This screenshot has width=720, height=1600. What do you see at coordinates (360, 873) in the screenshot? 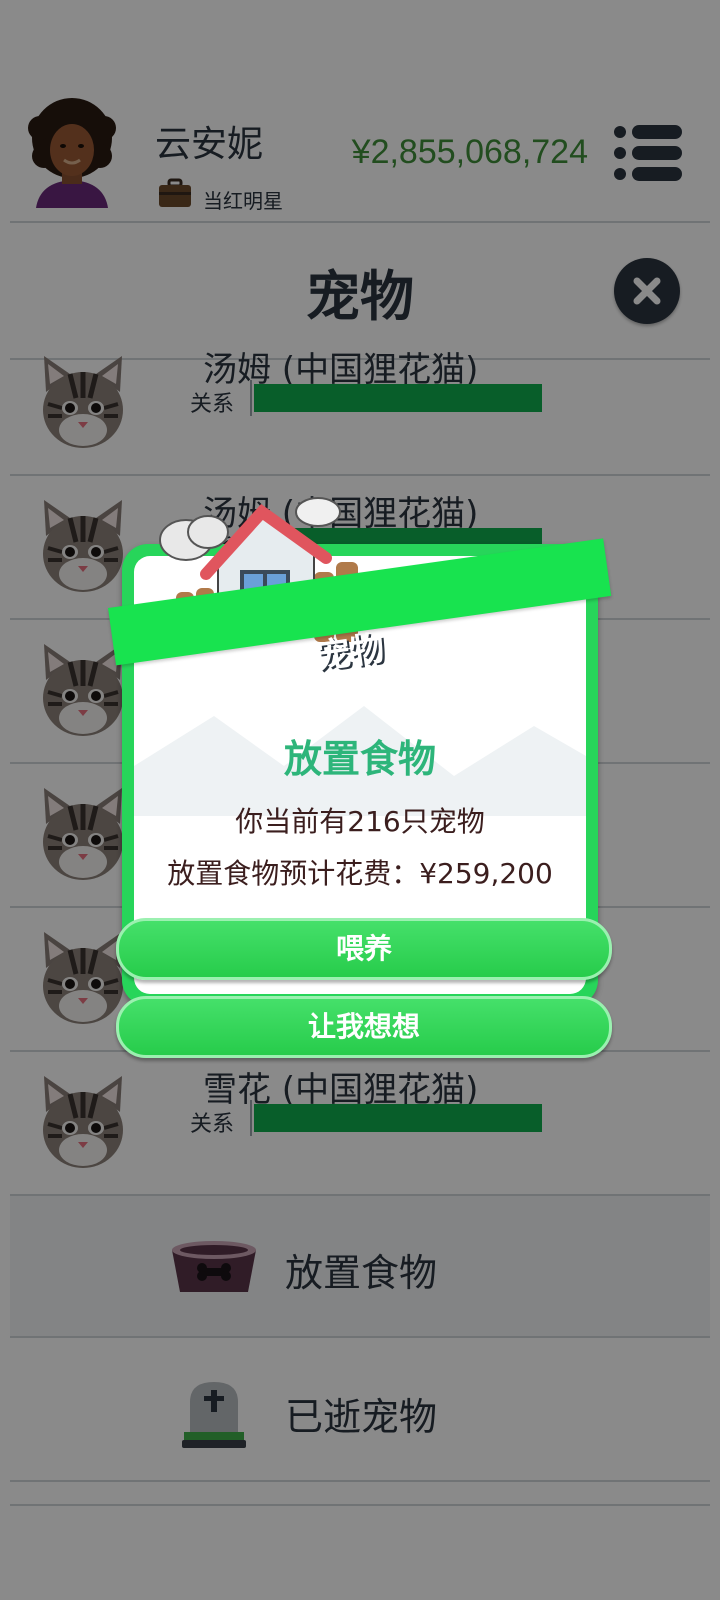
I see `food-cost-text: 放置食物预计花费：¥259,200` at bounding box center [360, 873].